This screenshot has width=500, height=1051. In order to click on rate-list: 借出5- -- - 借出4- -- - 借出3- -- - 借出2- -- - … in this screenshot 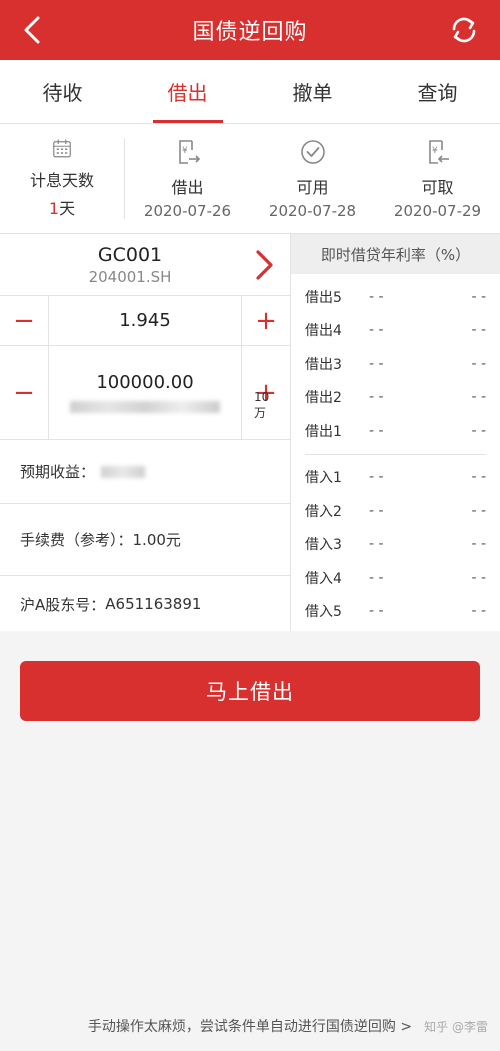, I will do `click(395, 454)`.